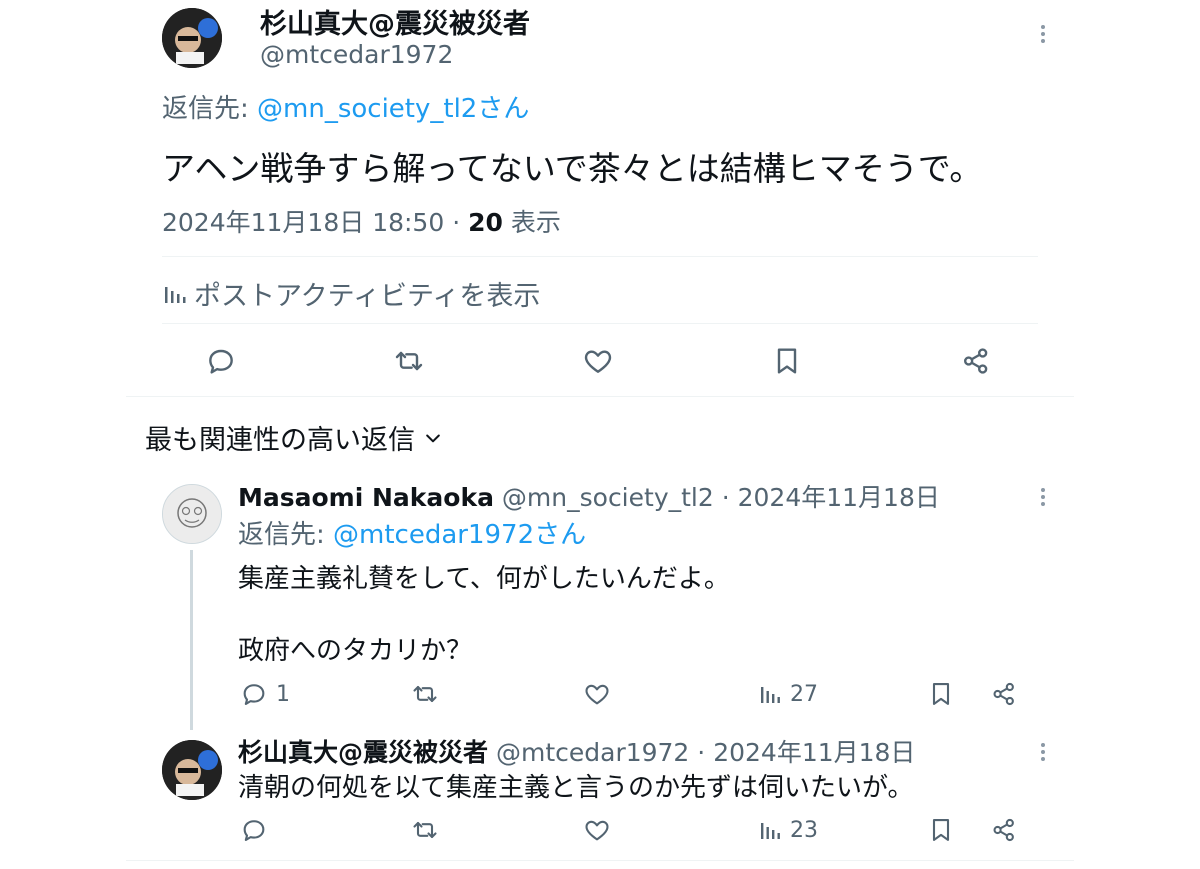 Image resolution: width=1200 pixels, height=869 pixels. Describe the element at coordinates (788, 830) in the screenshot. I see `views-button: 23` at that location.